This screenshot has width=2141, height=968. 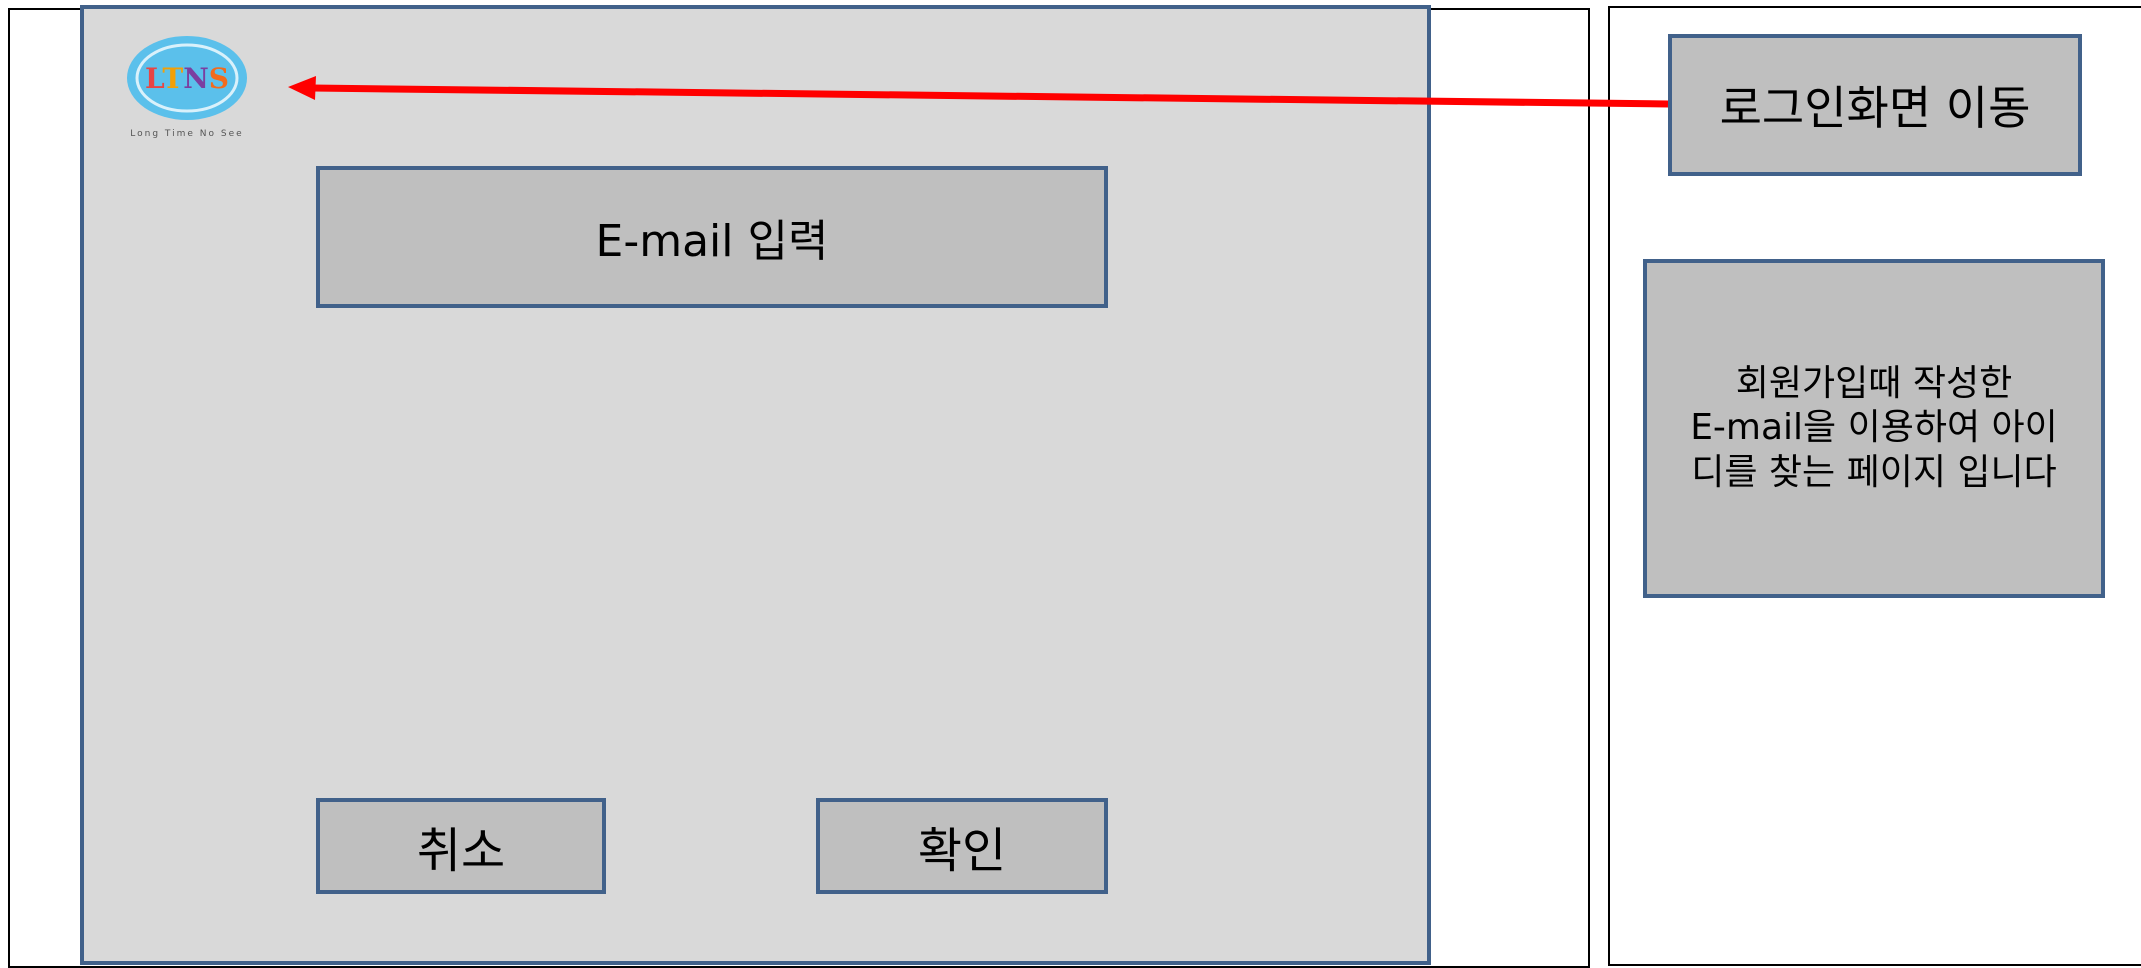 I want to click on logo-tagline: Long Time No See, so click(x=186, y=134).